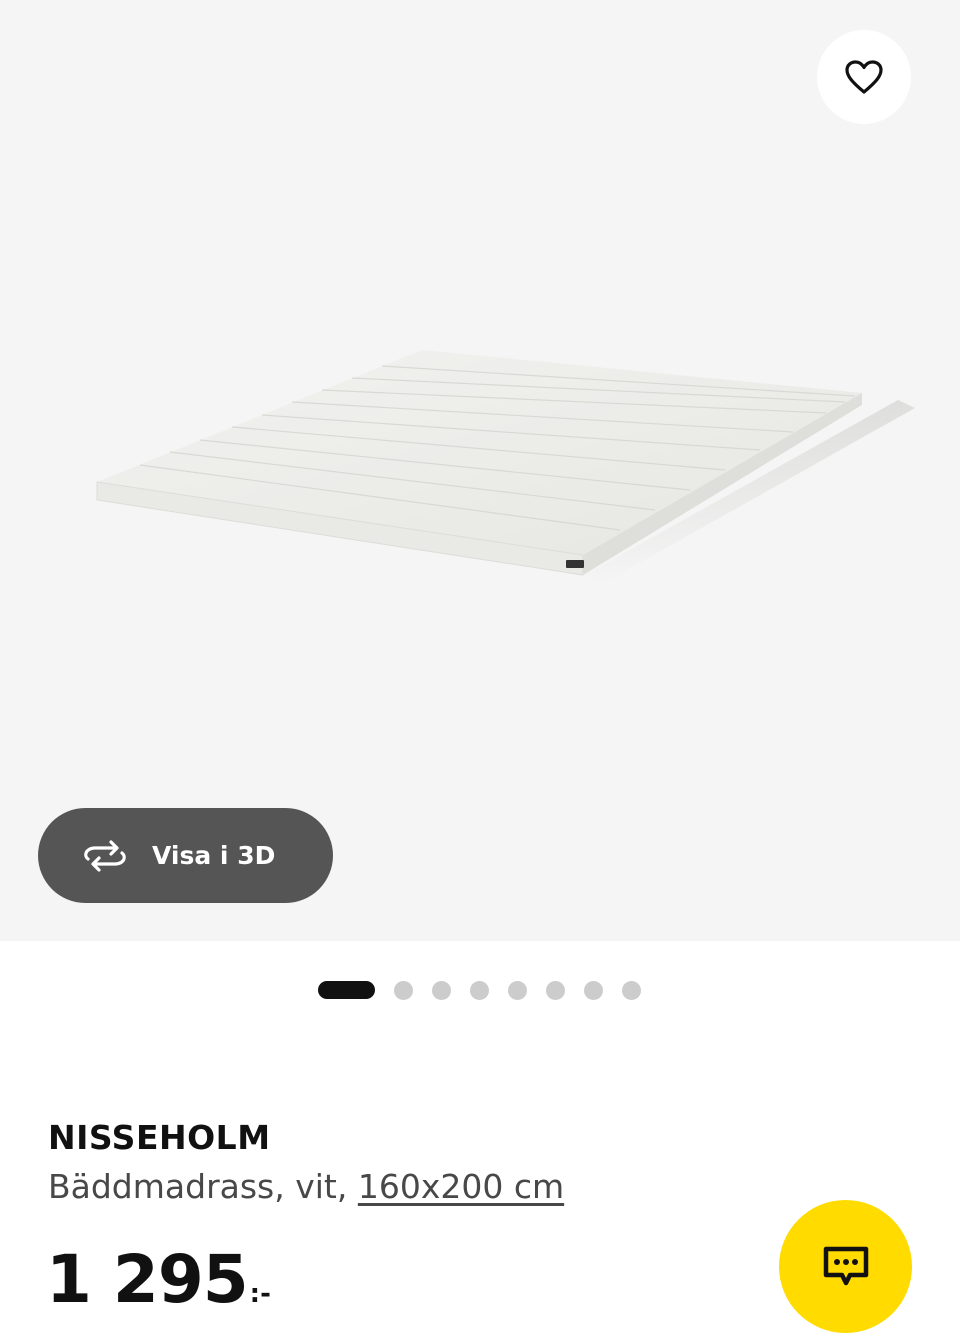  I want to click on image-pagination, so click(479, 990).